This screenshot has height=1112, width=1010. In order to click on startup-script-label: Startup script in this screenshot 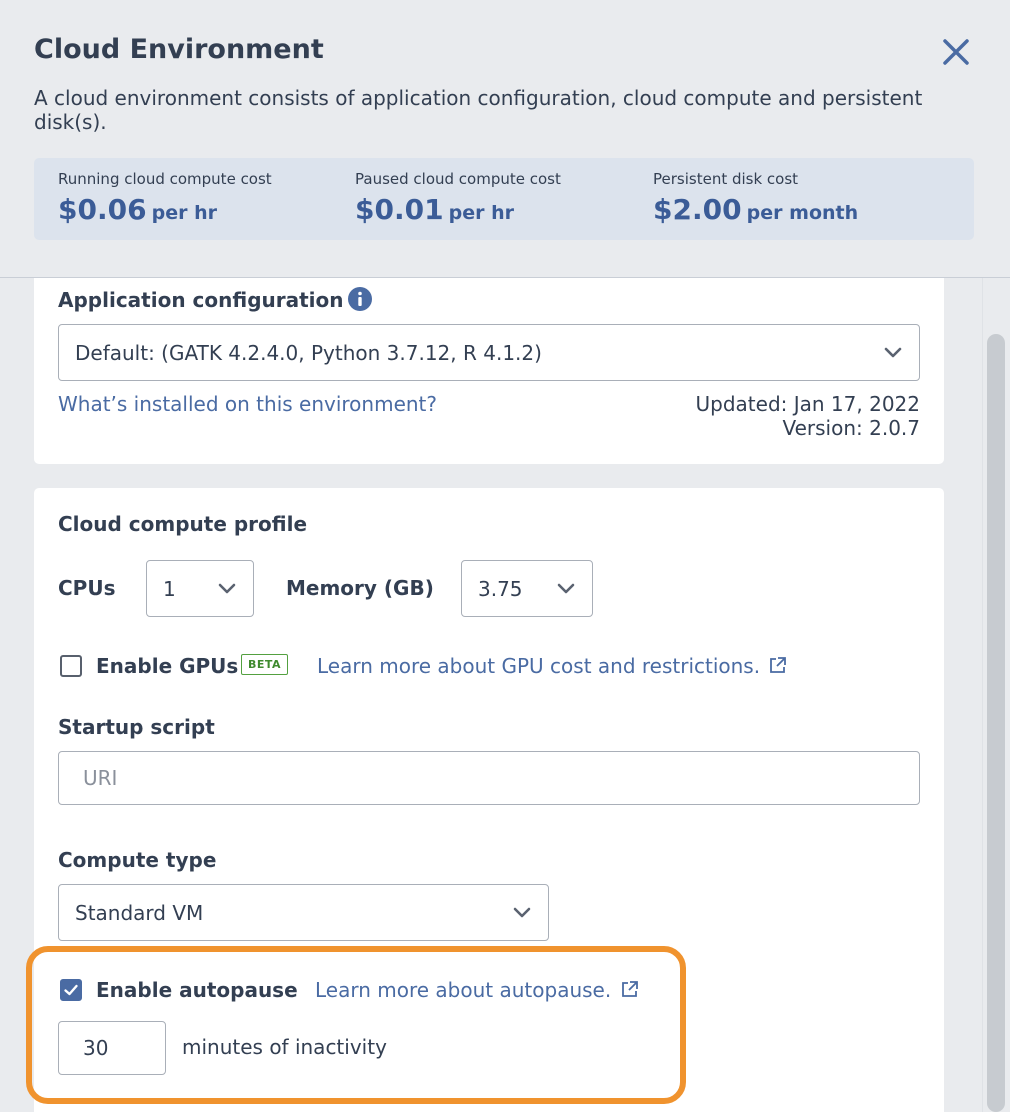, I will do `click(136, 727)`.